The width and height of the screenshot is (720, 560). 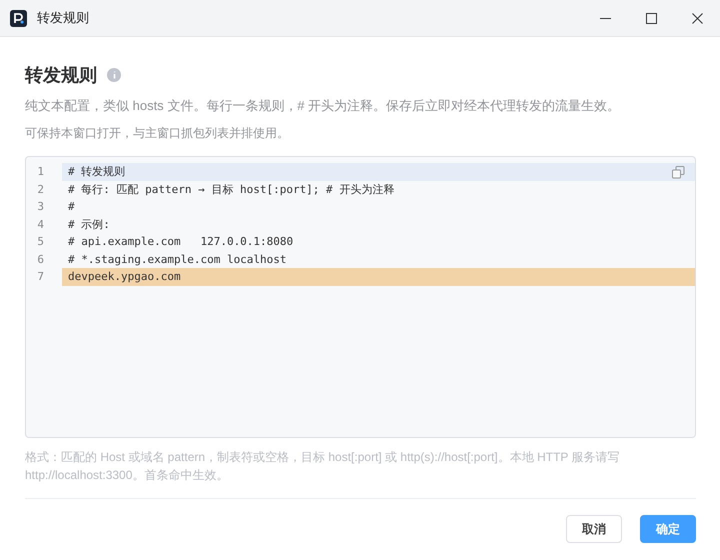 I want to click on note-text: 可保持本窗口打开，与主窗口抓包列表并排使用。, so click(x=157, y=133).